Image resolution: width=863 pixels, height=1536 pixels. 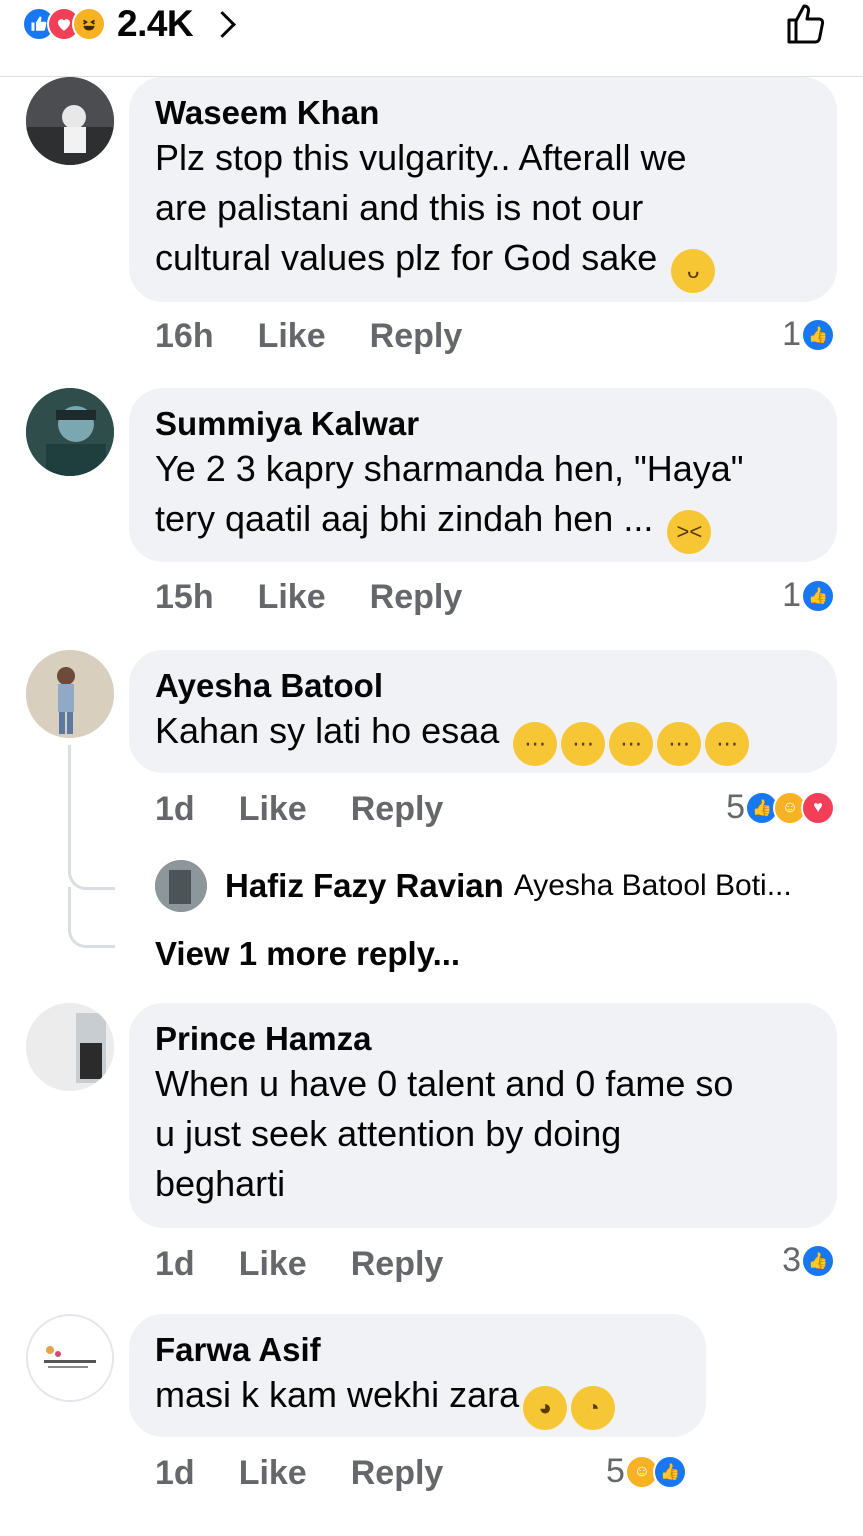 What do you see at coordinates (417, 1400) in the screenshot?
I see `comment-text: masi k kam wekhi zara ◕ ◔` at bounding box center [417, 1400].